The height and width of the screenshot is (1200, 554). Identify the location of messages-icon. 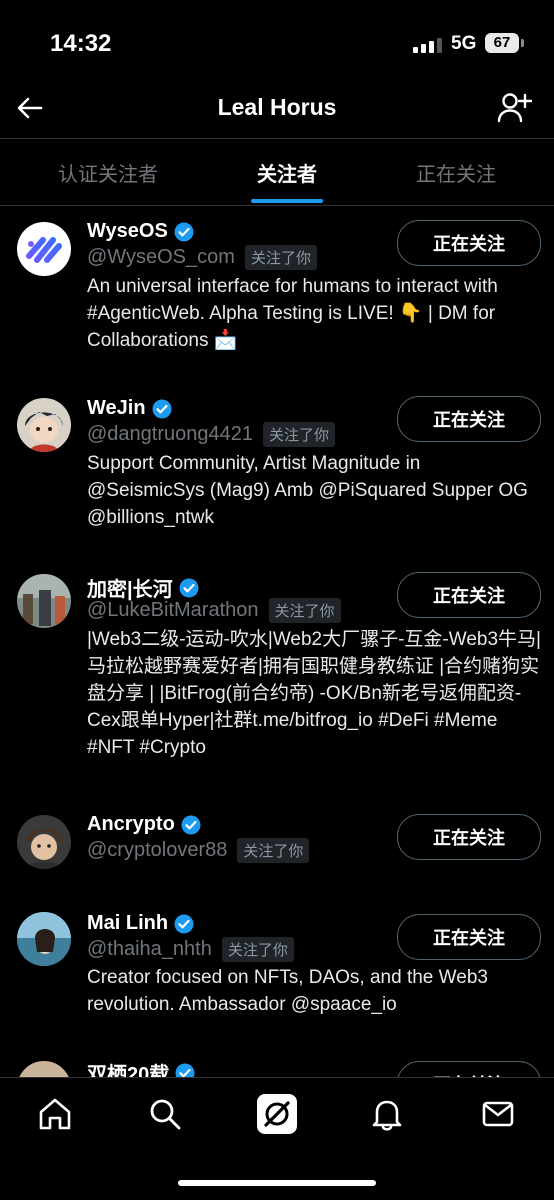
(498, 1114).